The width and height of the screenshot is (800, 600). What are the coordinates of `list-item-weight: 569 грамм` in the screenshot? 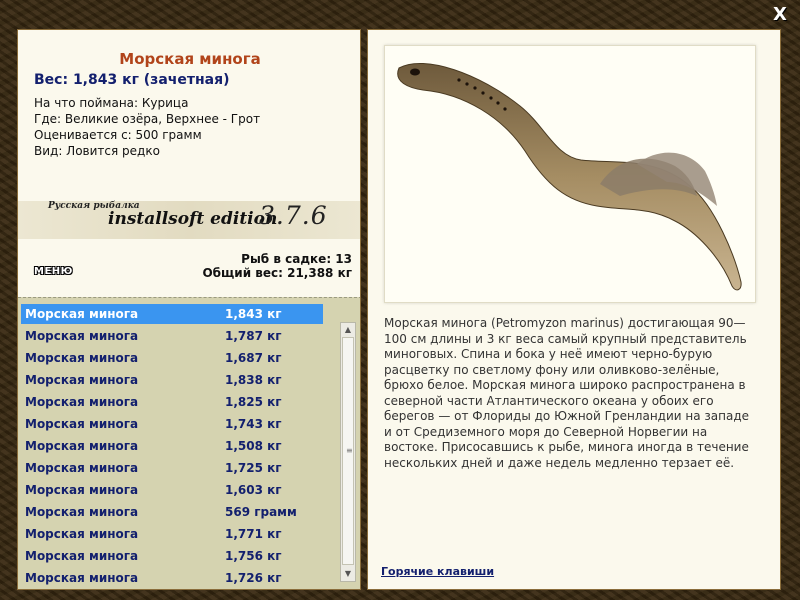 It's located at (261, 512).